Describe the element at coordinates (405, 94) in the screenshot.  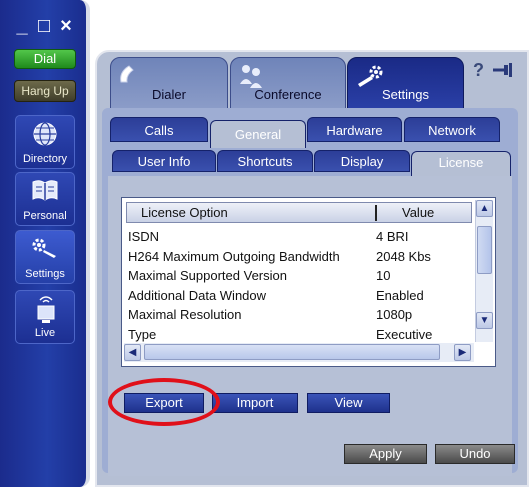
I see `tab-label: Settings` at that location.